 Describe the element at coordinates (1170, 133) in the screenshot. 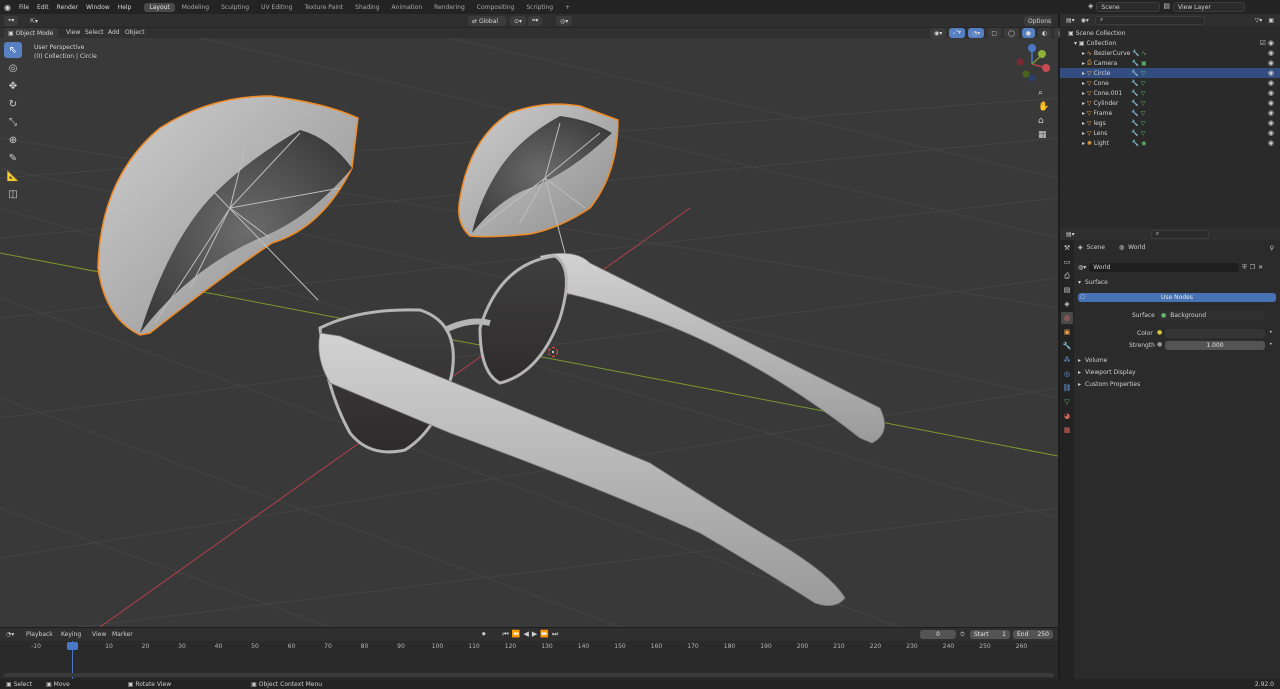

I see `outliner-item-lens: ▸ ▽ Lens 🔧 ▽ ◉` at that location.